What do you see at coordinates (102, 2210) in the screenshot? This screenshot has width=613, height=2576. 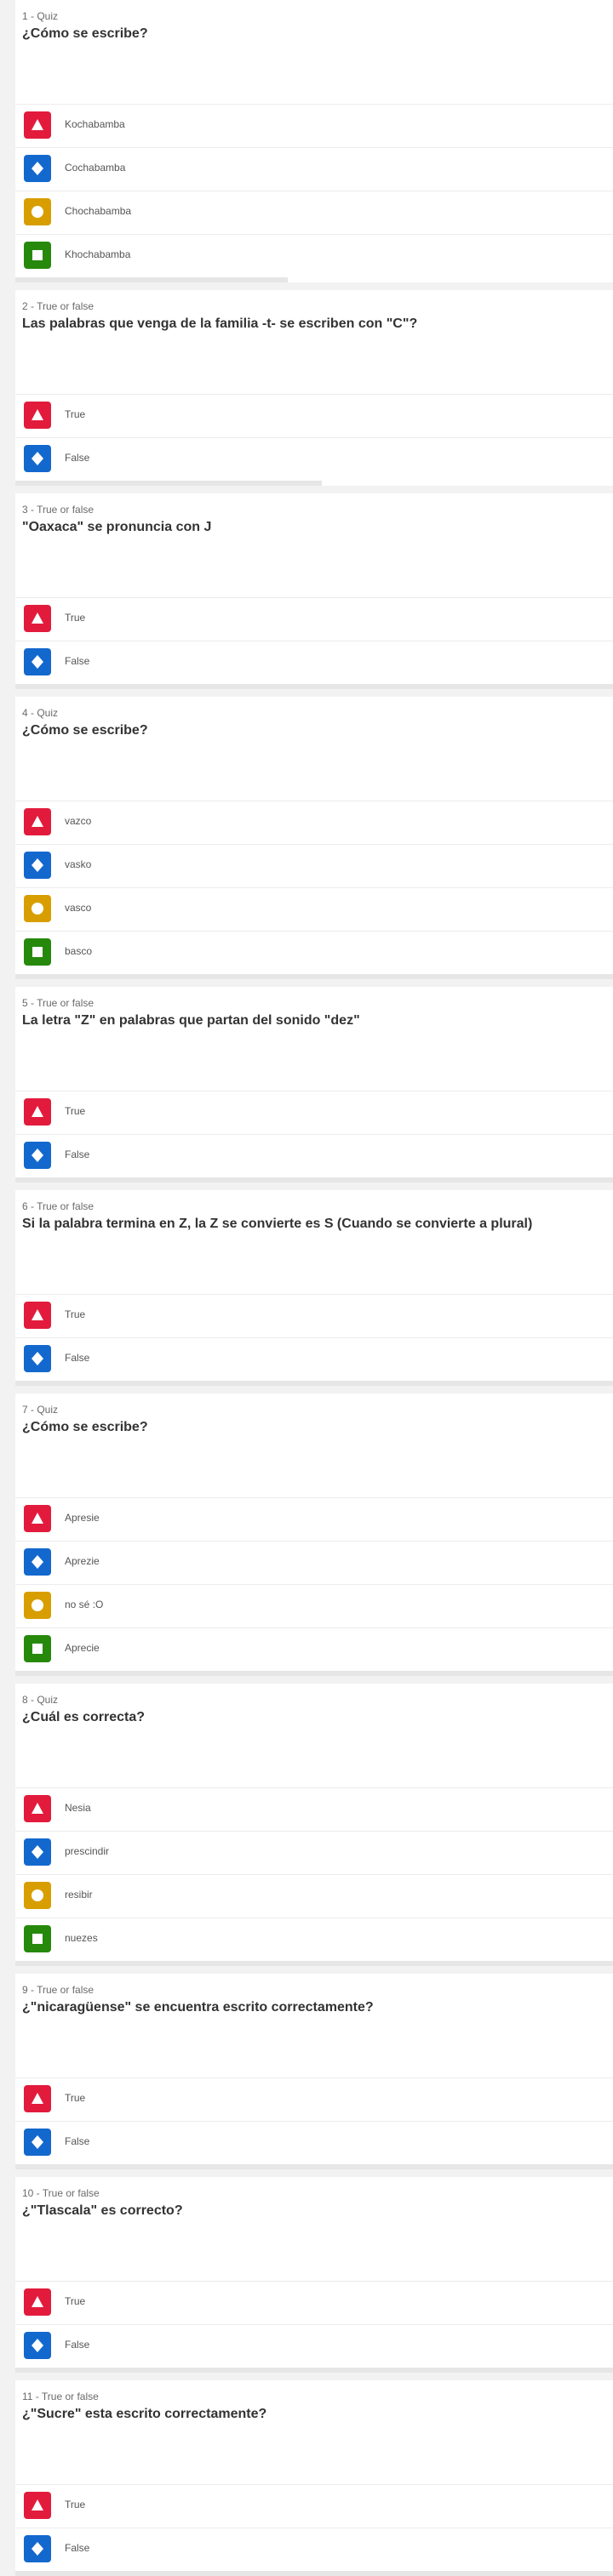 I see `question-title: ¿"Tlascala" es correcto?` at bounding box center [102, 2210].